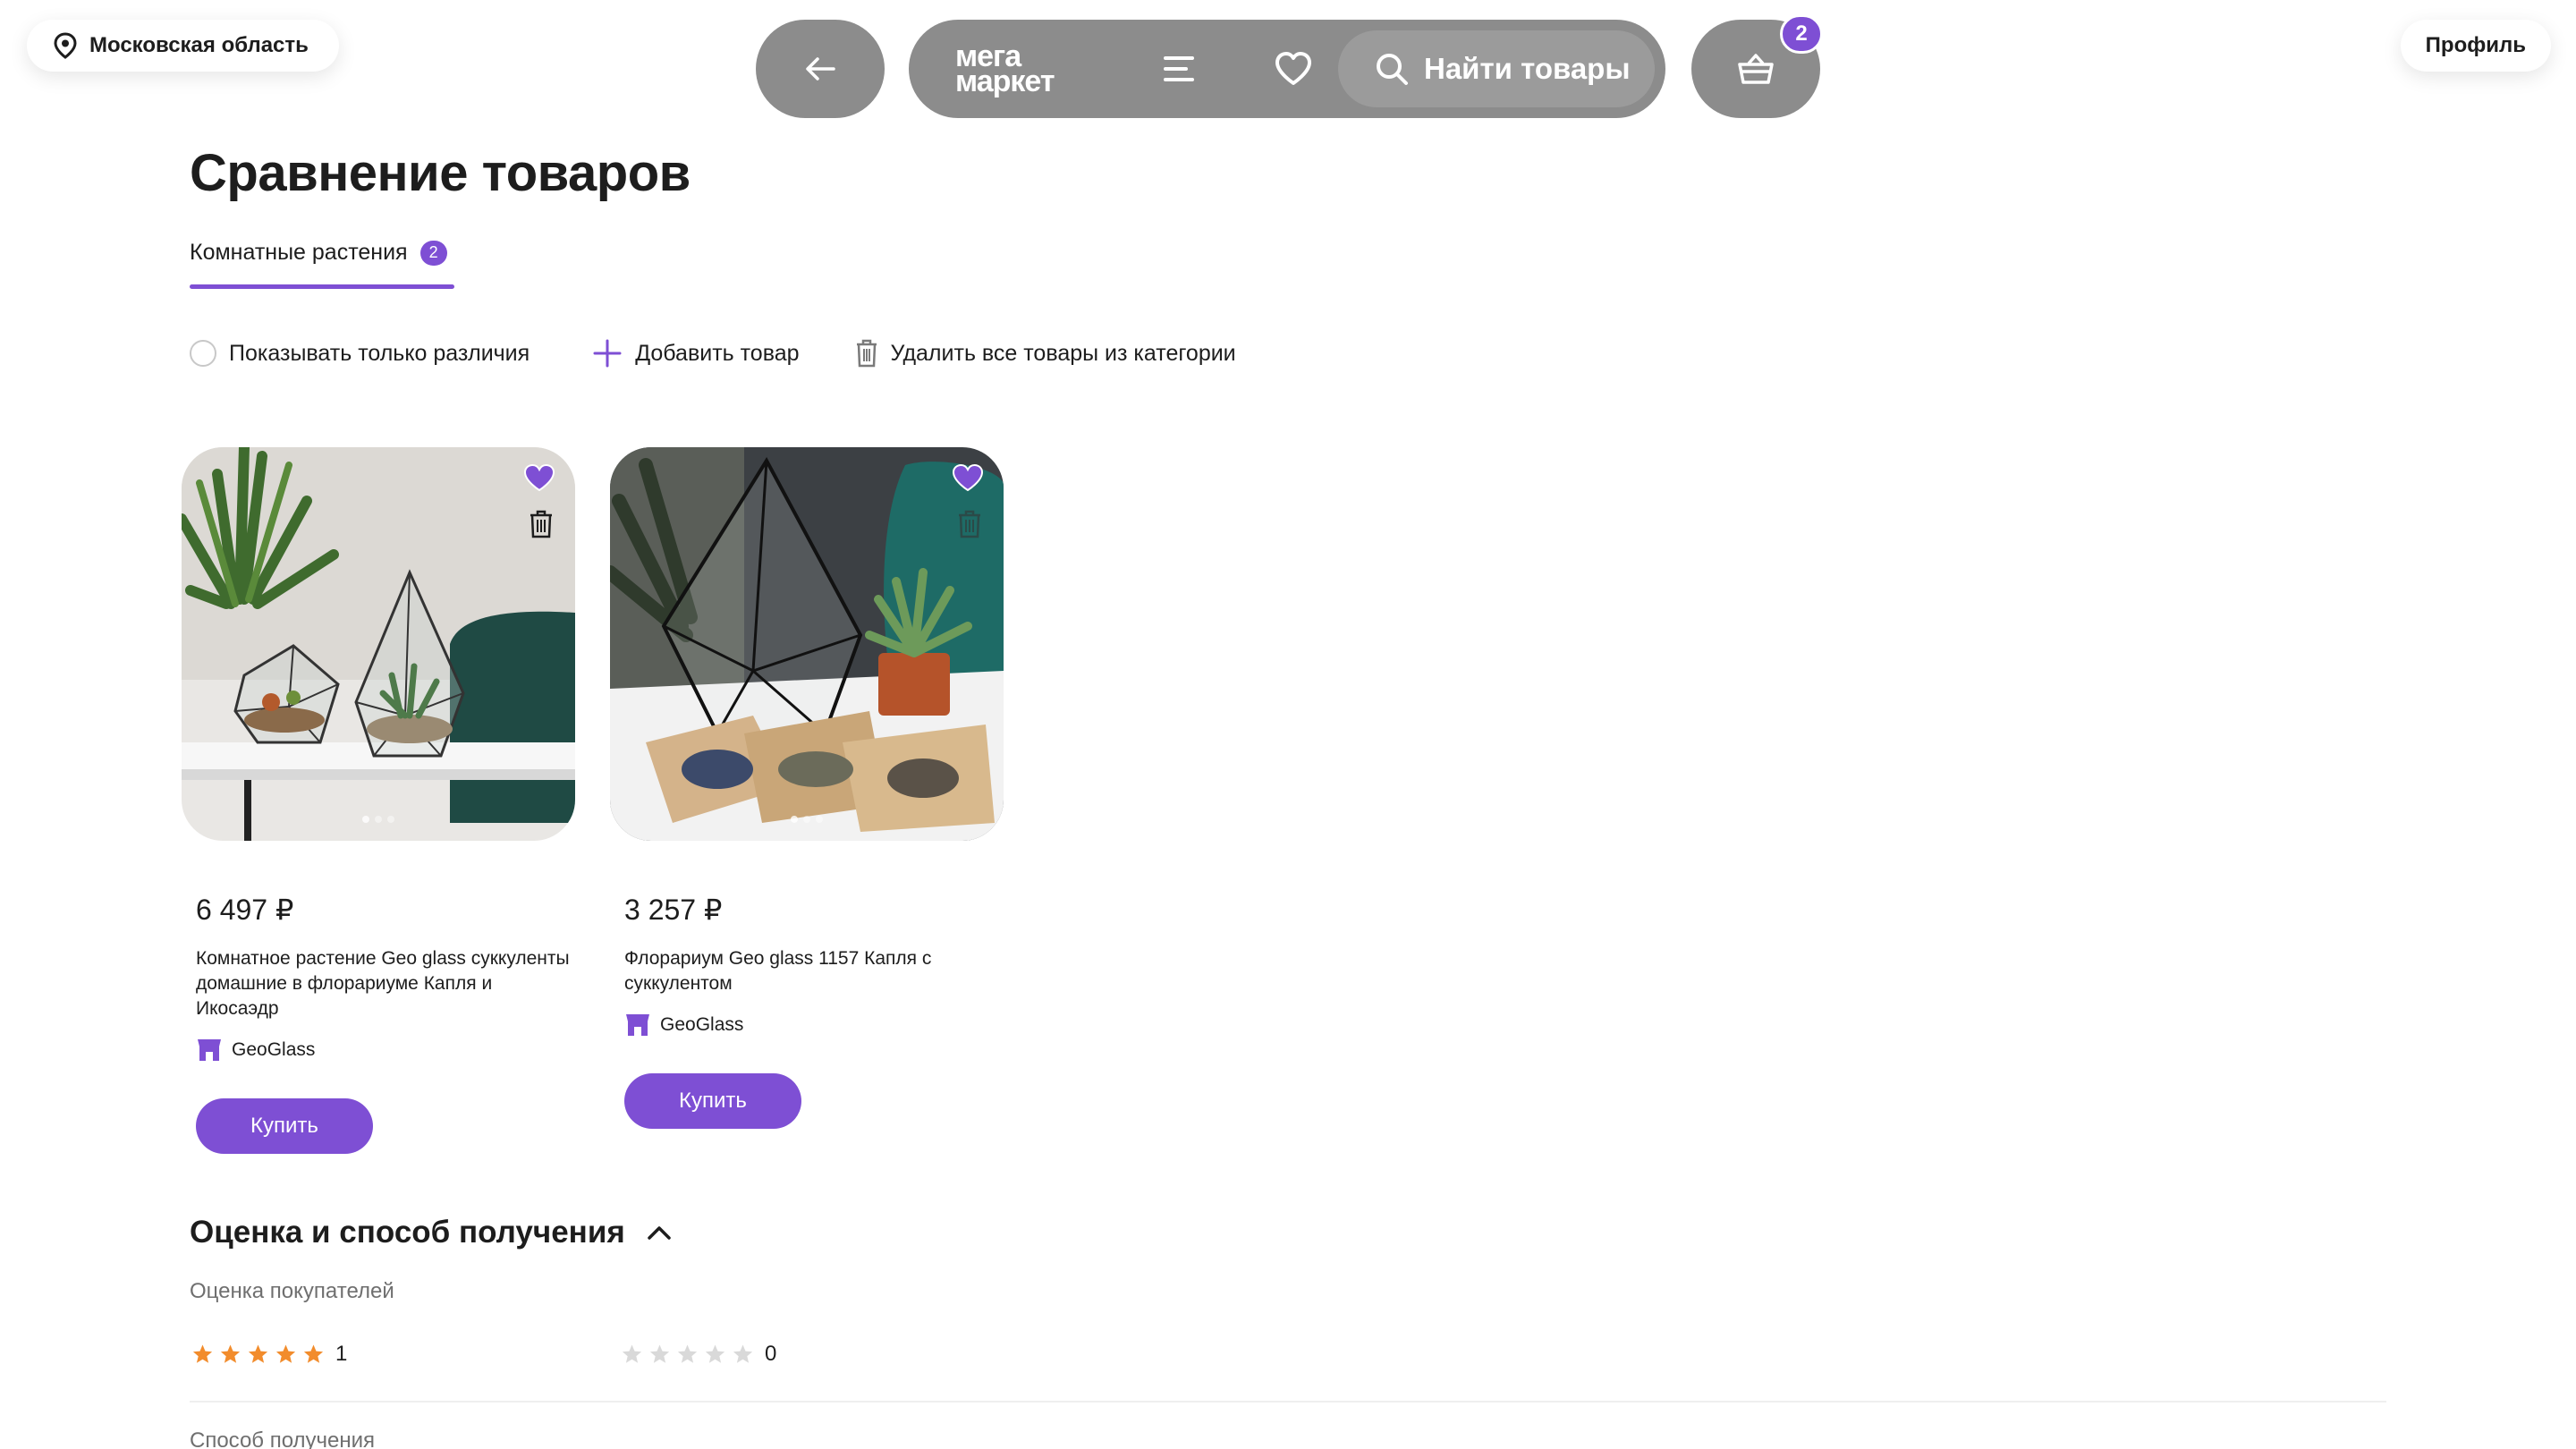 This screenshot has height=1449, width=2576. What do you see at coordinates (433, 253) in the screenshot?
I see `tab-count-badge: 2` at bounding box center [433, 253].